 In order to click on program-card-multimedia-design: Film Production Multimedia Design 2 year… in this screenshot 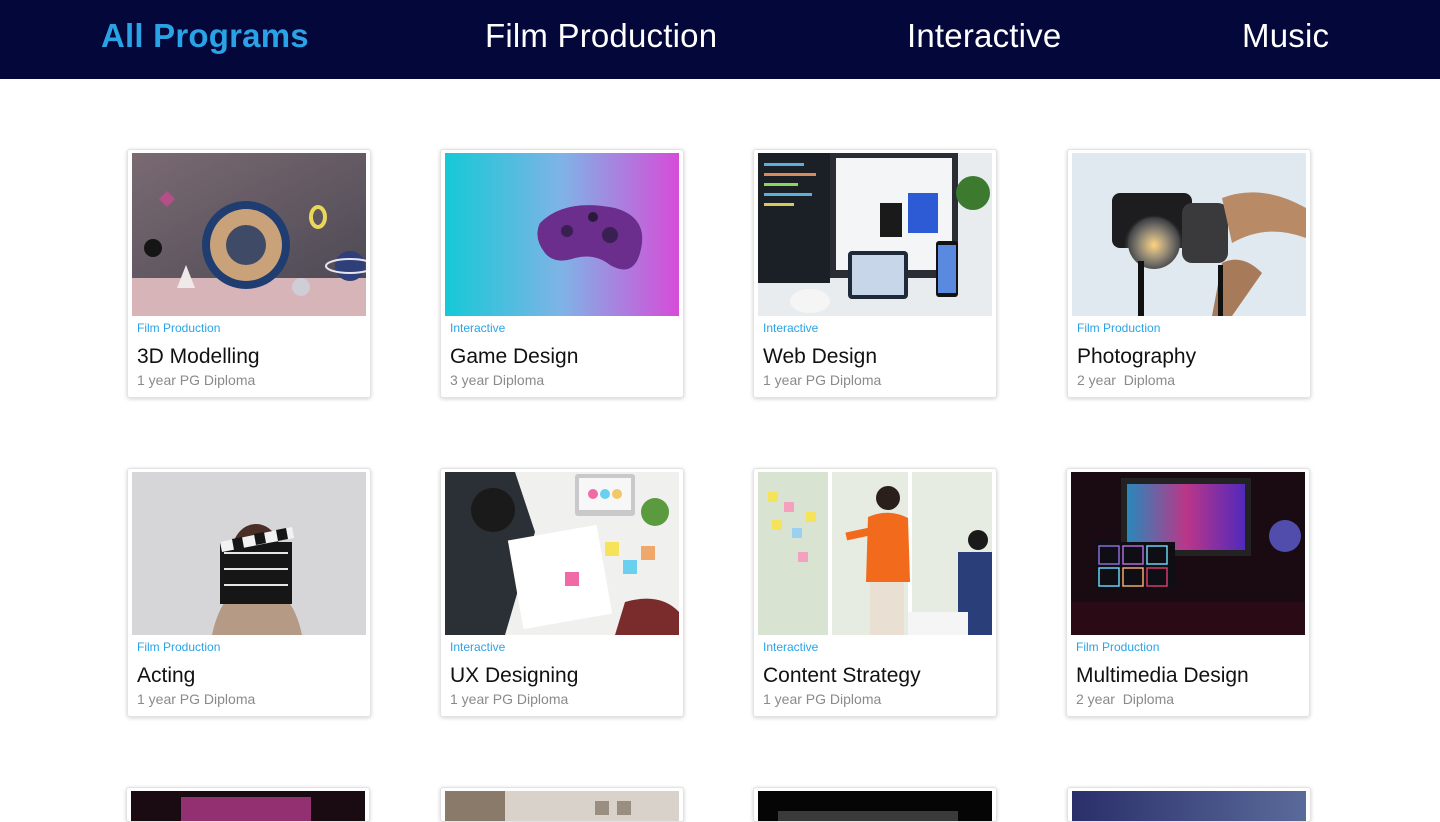, I will do `click(1188, 592)`.